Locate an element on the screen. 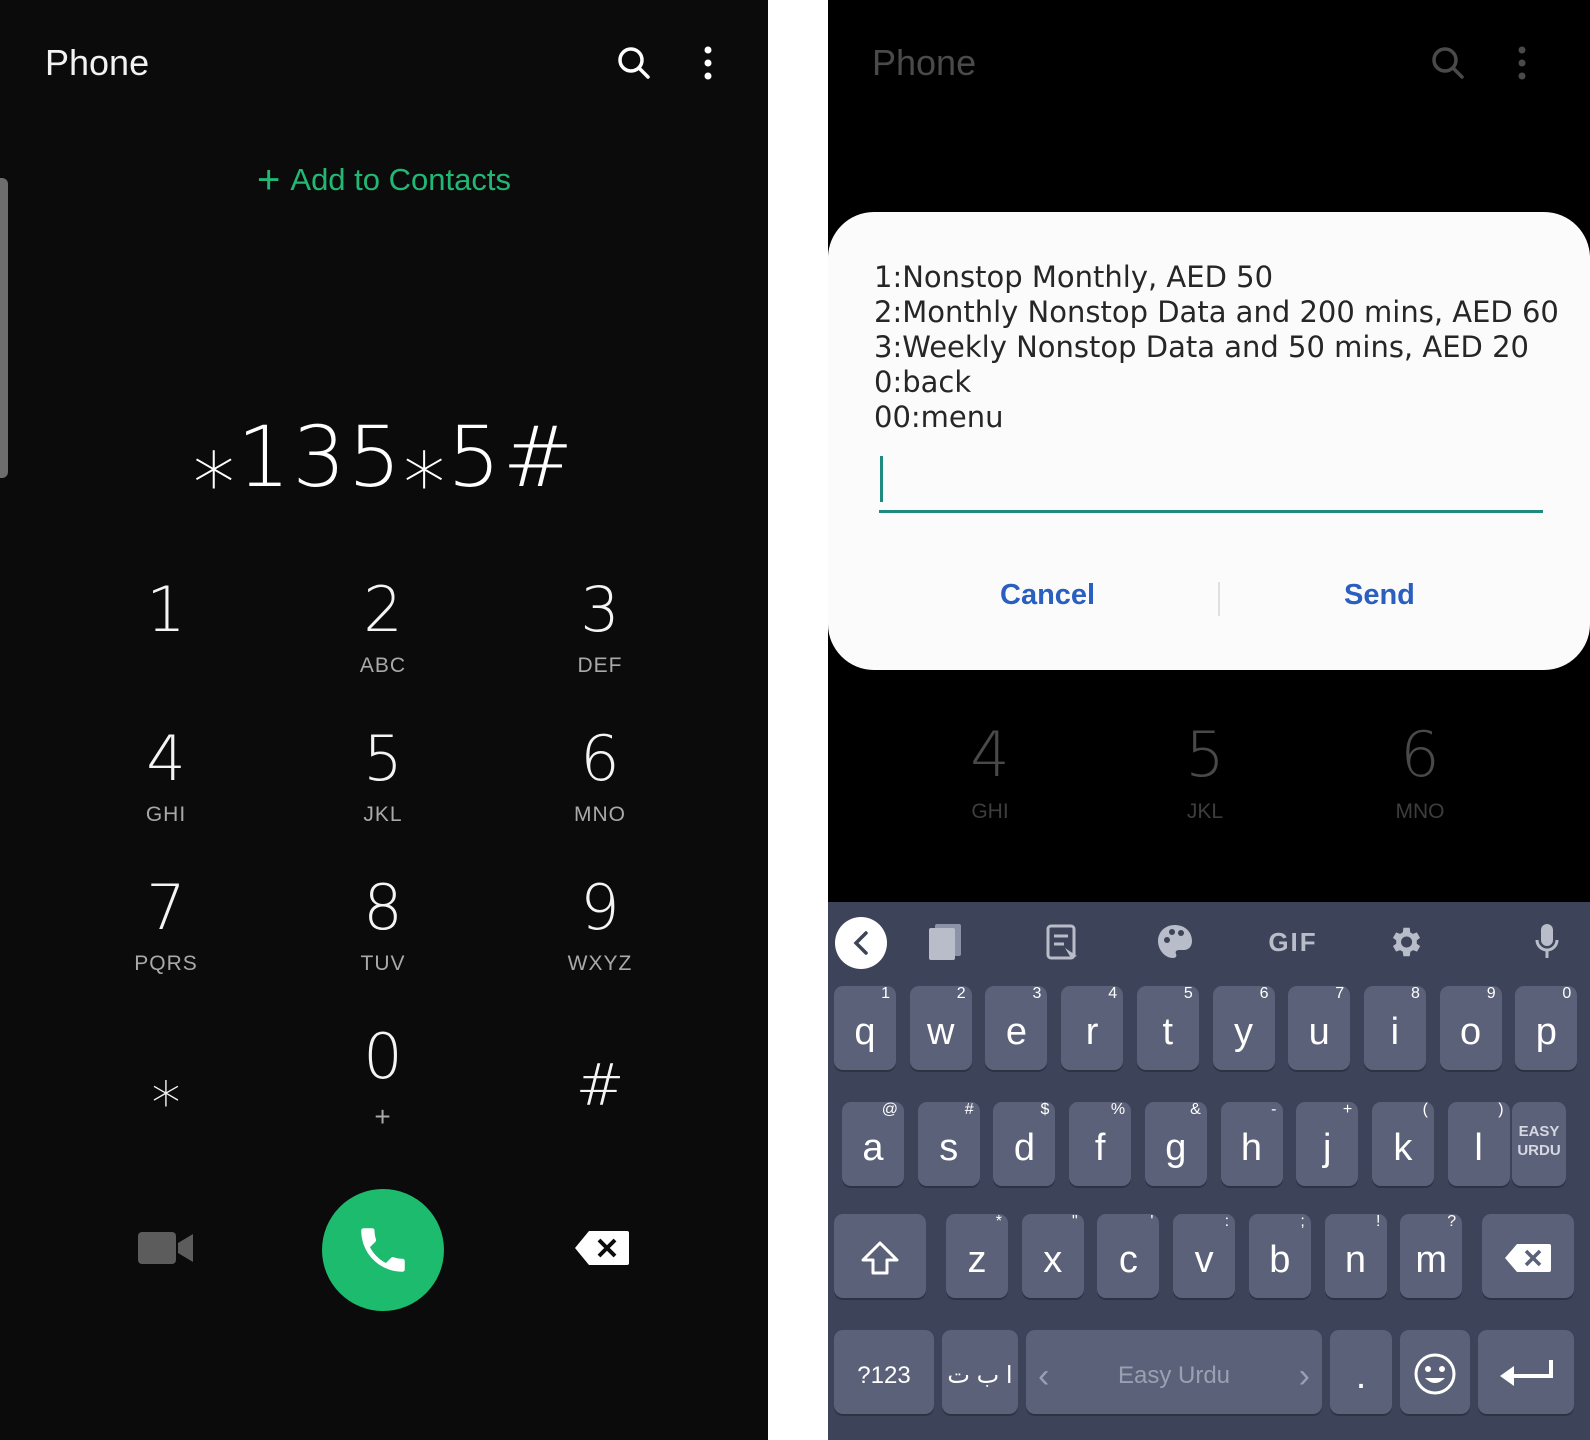 This screenshot has width=1590, height=1440. ussd-reply-input is located at coordinates (1211, 483).